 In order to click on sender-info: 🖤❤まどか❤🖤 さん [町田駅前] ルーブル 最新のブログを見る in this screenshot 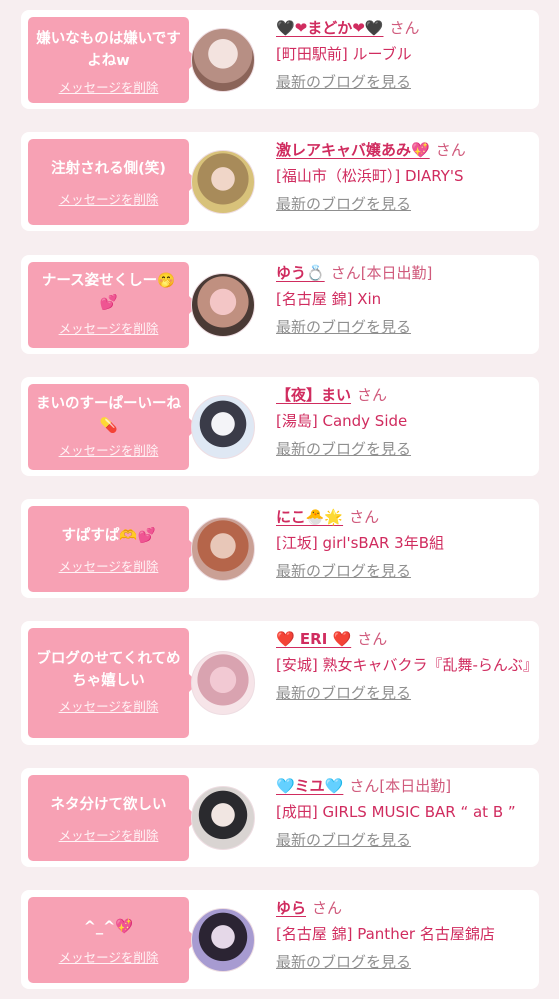, I will do `click(404, 55)`.